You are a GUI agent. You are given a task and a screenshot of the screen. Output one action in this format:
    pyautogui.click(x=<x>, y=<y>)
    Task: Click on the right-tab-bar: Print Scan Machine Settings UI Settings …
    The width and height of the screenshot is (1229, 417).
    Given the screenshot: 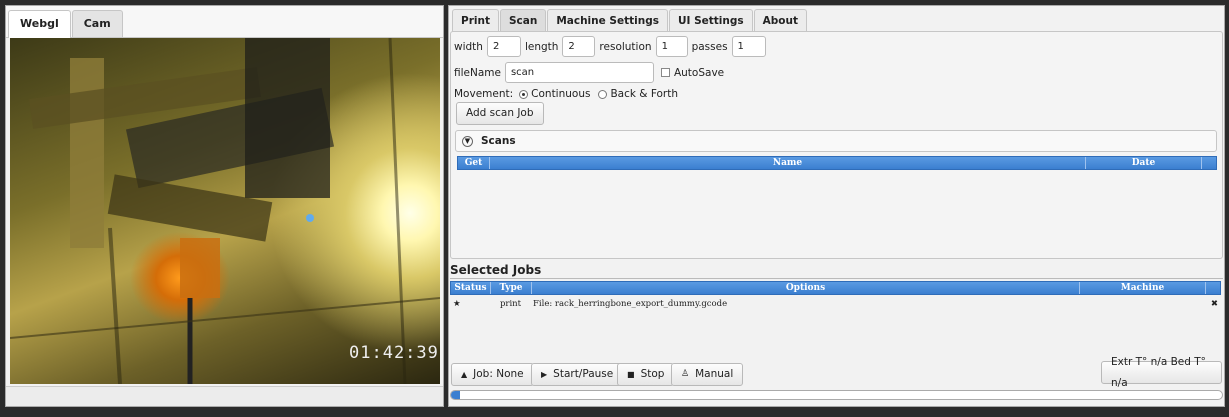 What is the action you would take?
    pyautogui.click(x=836, y=19)
    